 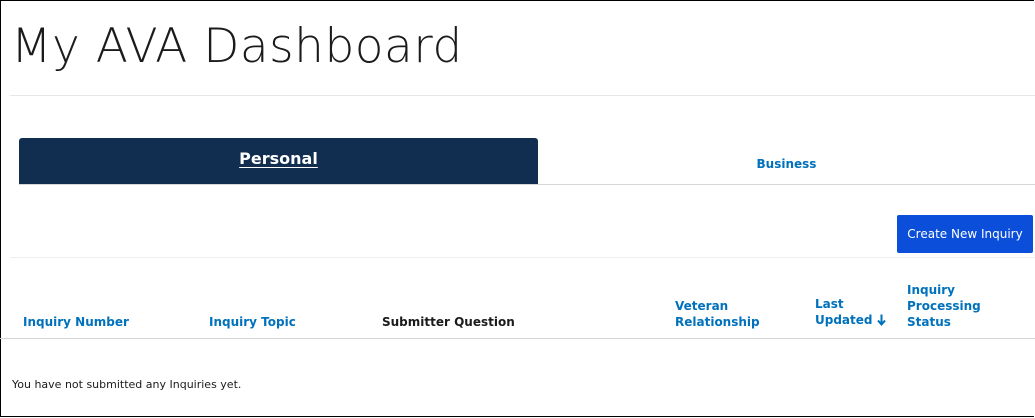 I want to click on column-header-label: Submitter Question, so click(x=448, y=322).